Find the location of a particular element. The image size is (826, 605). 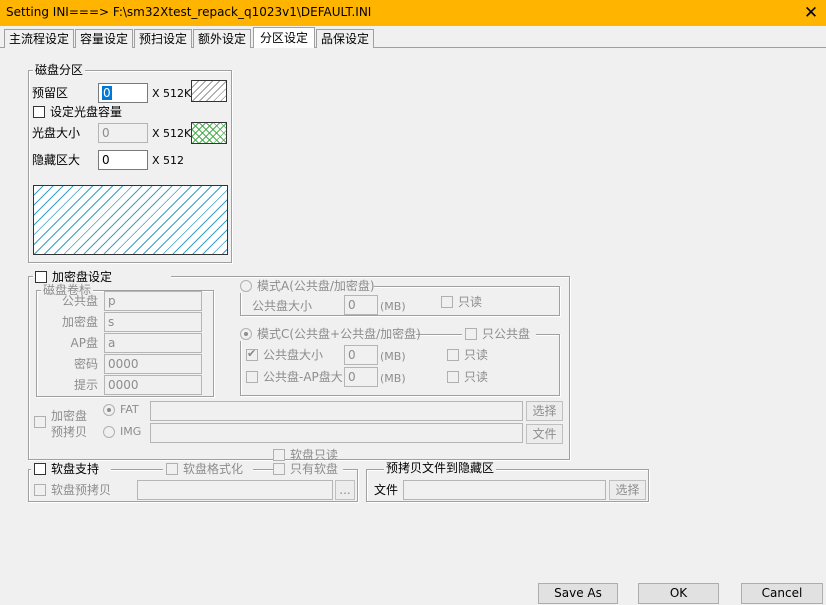

only-floppy-checkbox is located at coordinates (279, 469).